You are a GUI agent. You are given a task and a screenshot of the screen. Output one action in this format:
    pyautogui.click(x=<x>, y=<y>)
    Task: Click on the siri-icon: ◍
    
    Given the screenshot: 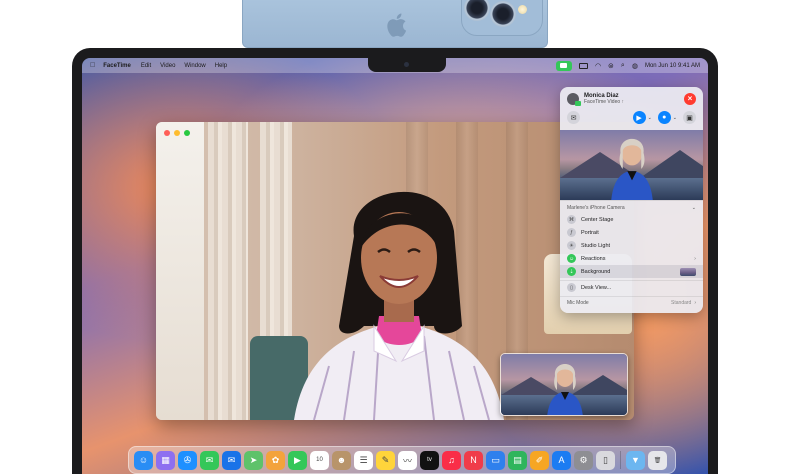 What is the action you would take?
    pyautogui.click(x=635, y=66)
    